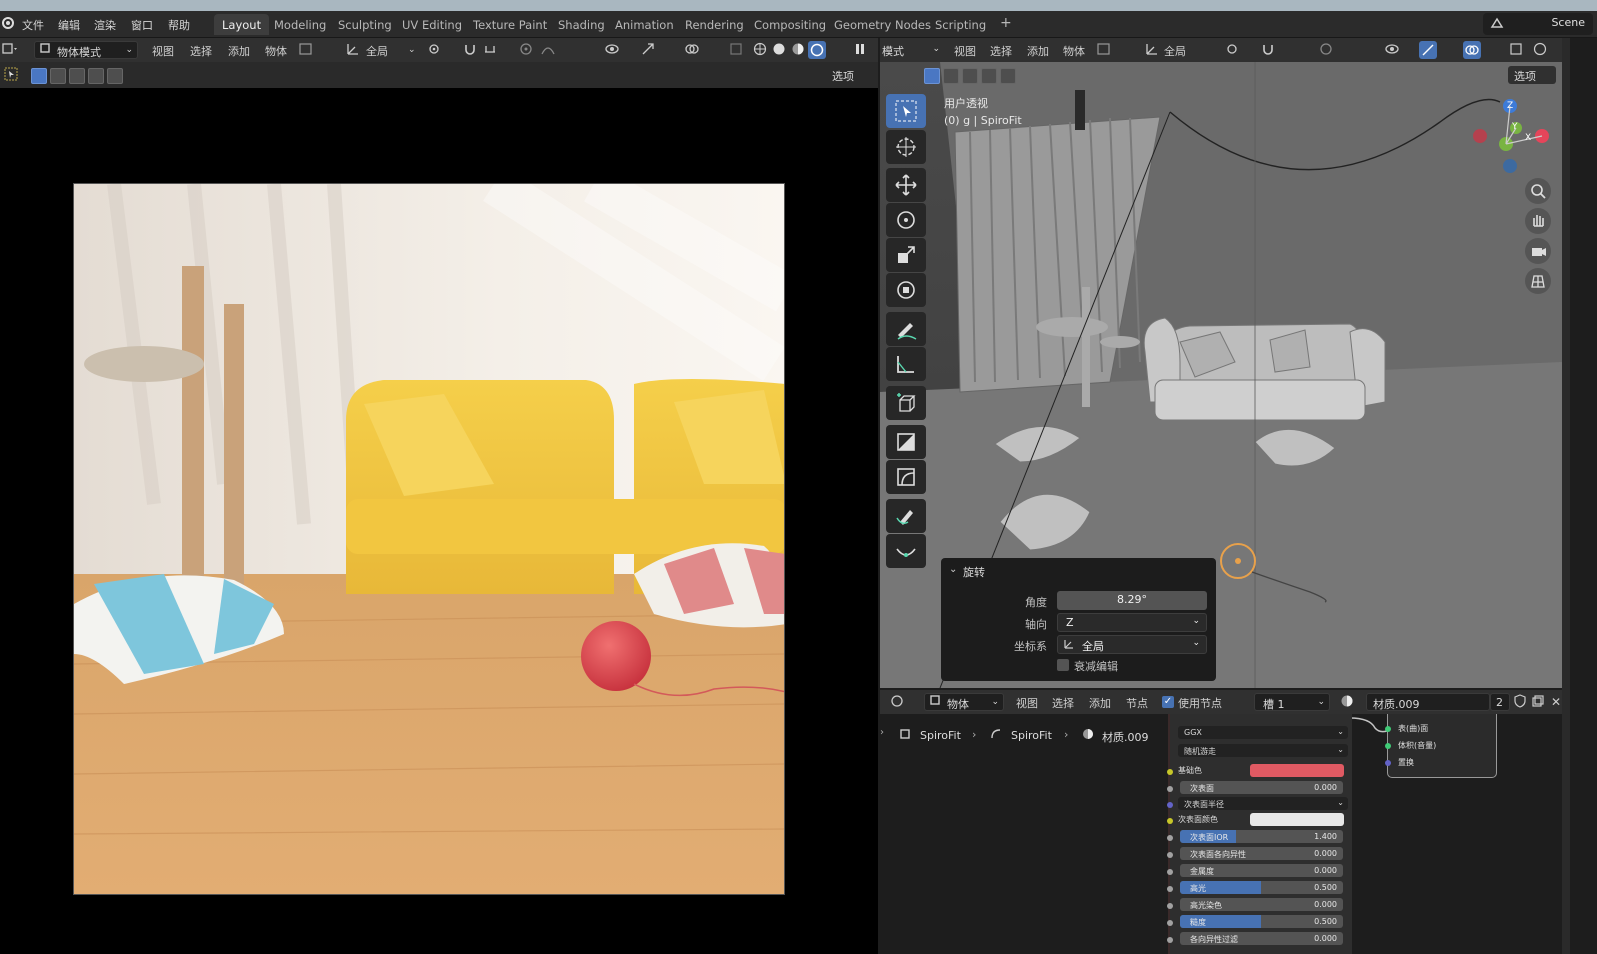 This screenshot has width=1597, height=954. Describe the element at coordinates (163, 51) in the screenshot. I see `left-menu-view: 视图` at that location.